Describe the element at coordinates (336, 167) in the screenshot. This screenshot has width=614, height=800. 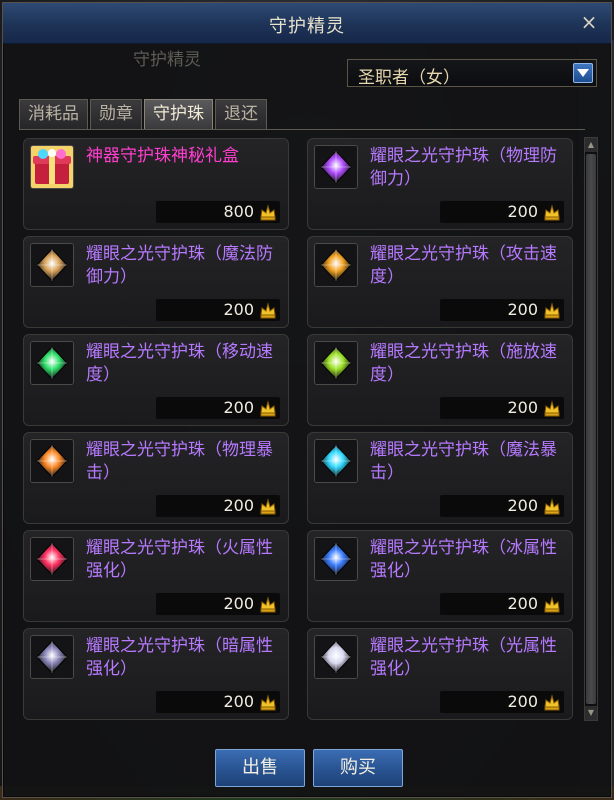
I see `purple-gem-icon` at that location.